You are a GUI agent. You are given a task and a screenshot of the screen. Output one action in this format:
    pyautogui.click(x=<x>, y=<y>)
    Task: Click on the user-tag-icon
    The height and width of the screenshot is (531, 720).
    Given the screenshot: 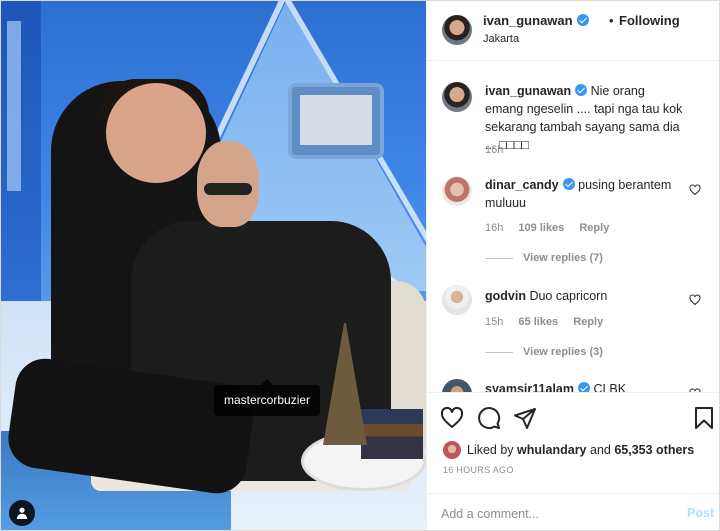 What is the action you would take?
    pyautogui.click(x=22, y=513)
    